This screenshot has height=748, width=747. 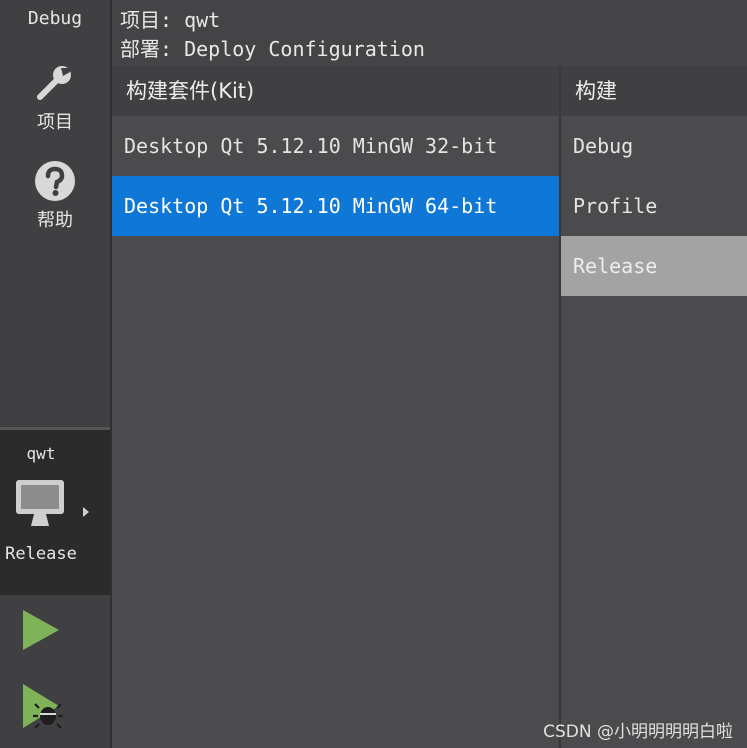 What do you see at coordinates (335, 91) in the screenshot?
I see `kit-column-header: 构建套件(Kit)` at bounding box center [335, 91].